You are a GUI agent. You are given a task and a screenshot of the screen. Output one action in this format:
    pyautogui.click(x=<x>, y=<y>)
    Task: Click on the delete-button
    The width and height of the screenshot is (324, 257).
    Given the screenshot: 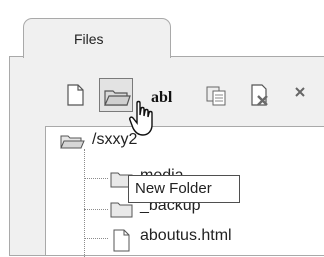 What is the action you would take?
    pyautogui.click(x=261, y=95)
    